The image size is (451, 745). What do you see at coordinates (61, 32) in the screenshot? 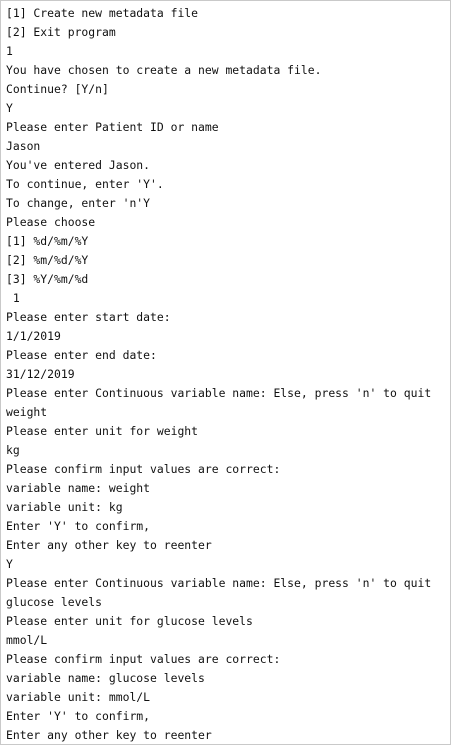
I see `terminal-line: [2] Exit program` at bounding box center [61, 32].